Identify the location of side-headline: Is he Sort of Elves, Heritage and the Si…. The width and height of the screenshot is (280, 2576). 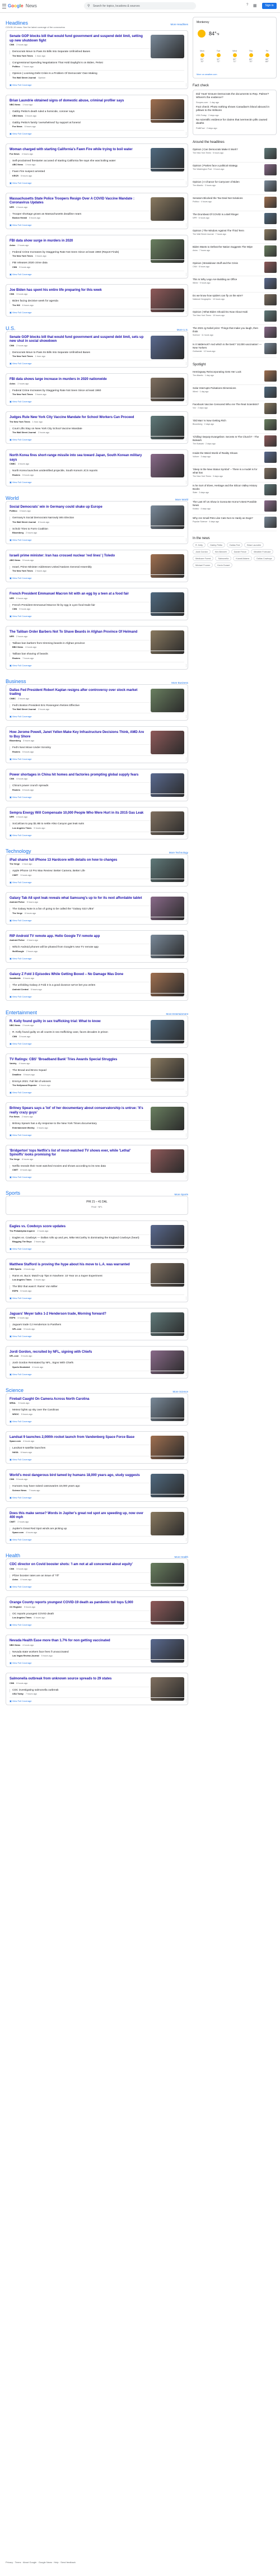
(228, 487).